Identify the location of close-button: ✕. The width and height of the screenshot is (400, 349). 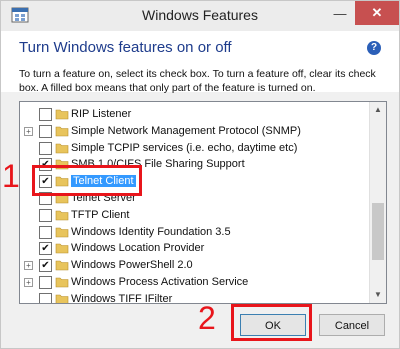
(377, 13).